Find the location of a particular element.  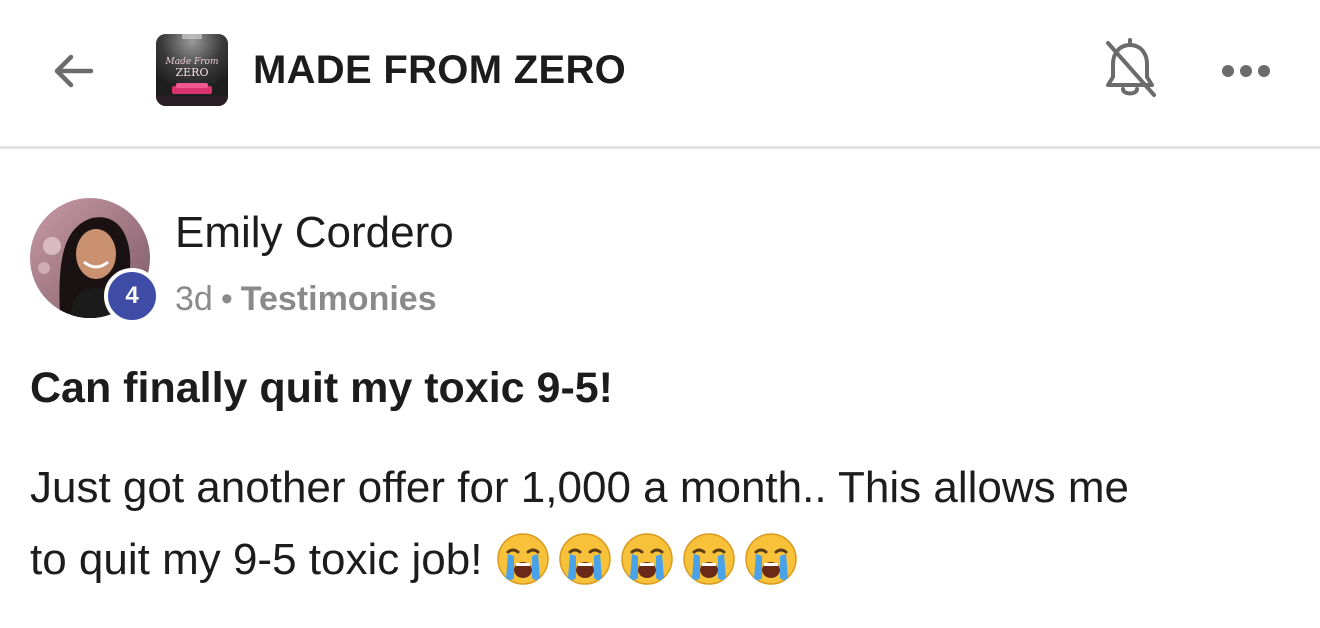

emoji-row is located at coordinates (651, 556).